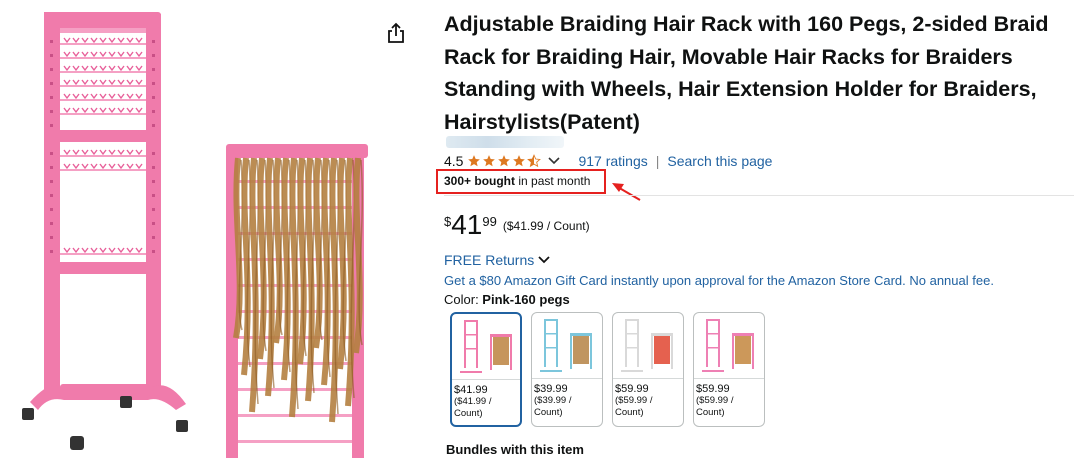 This screenshot has height=458, width=1080. I want to click on search-page-link: Search this page, so click(719, 161).